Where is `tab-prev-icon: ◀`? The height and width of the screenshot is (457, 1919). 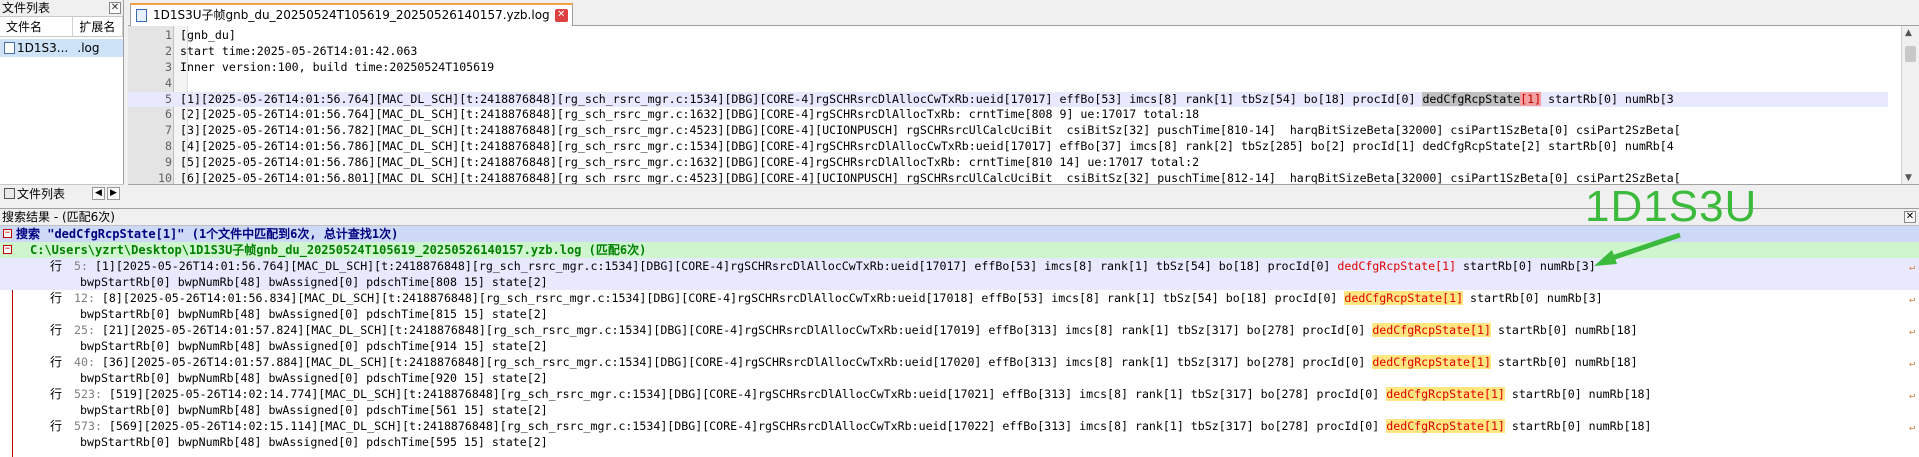 tab-prev-icon: ◀ is located at coordinates (98, 193).